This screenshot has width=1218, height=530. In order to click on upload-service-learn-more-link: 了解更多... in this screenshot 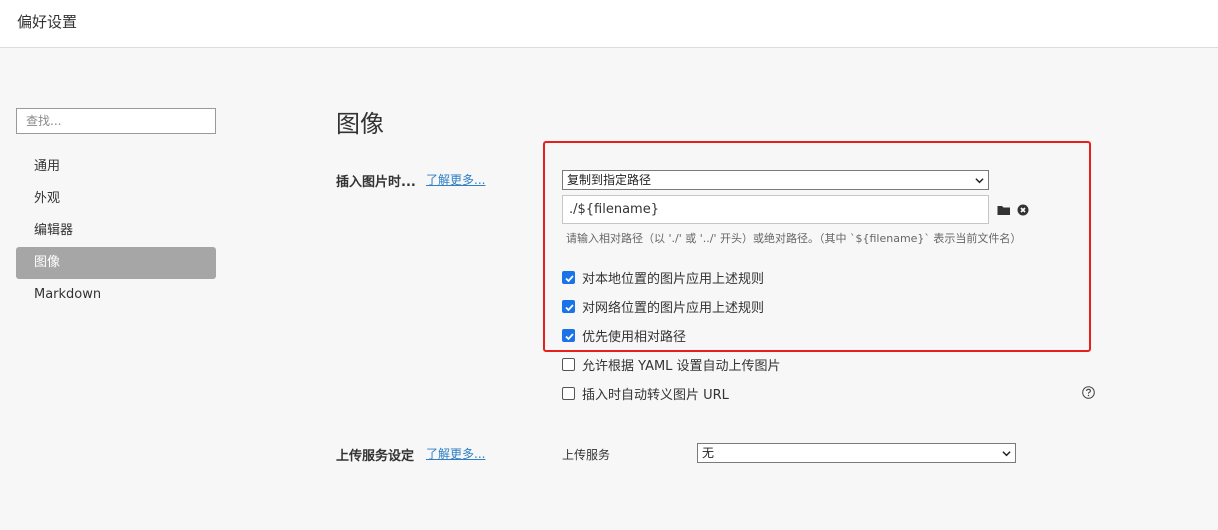, I will do `click(455, 453)`.